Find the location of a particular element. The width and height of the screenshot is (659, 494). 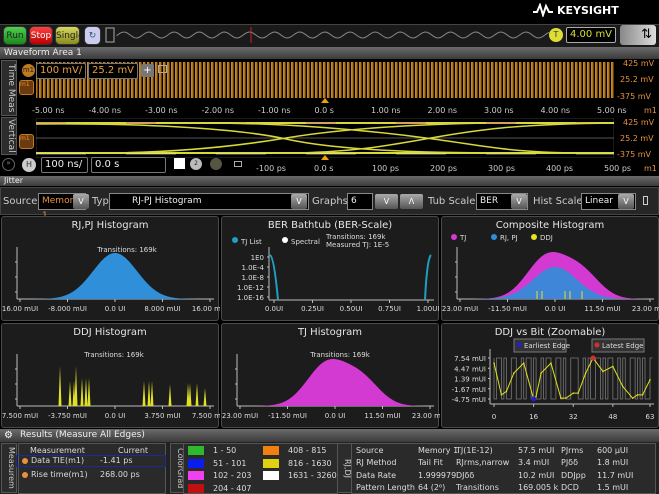

acquisition-icon is located at coordinates (216, 164).